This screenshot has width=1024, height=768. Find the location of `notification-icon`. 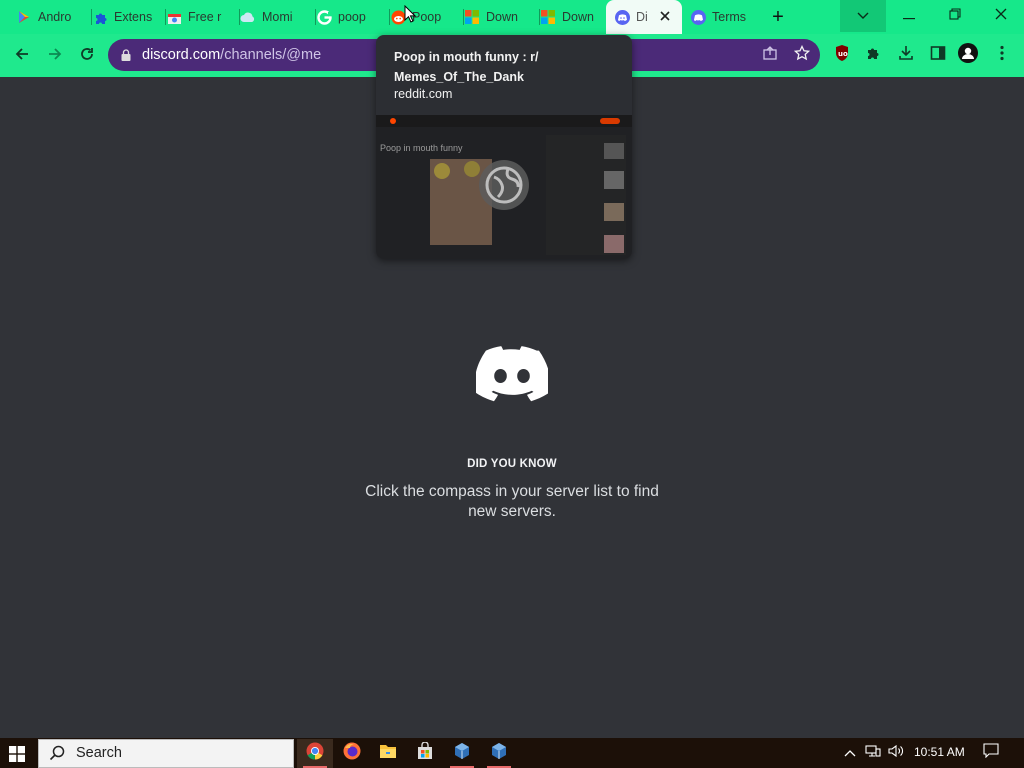

notification-icon is located at coordinates (991, 753).